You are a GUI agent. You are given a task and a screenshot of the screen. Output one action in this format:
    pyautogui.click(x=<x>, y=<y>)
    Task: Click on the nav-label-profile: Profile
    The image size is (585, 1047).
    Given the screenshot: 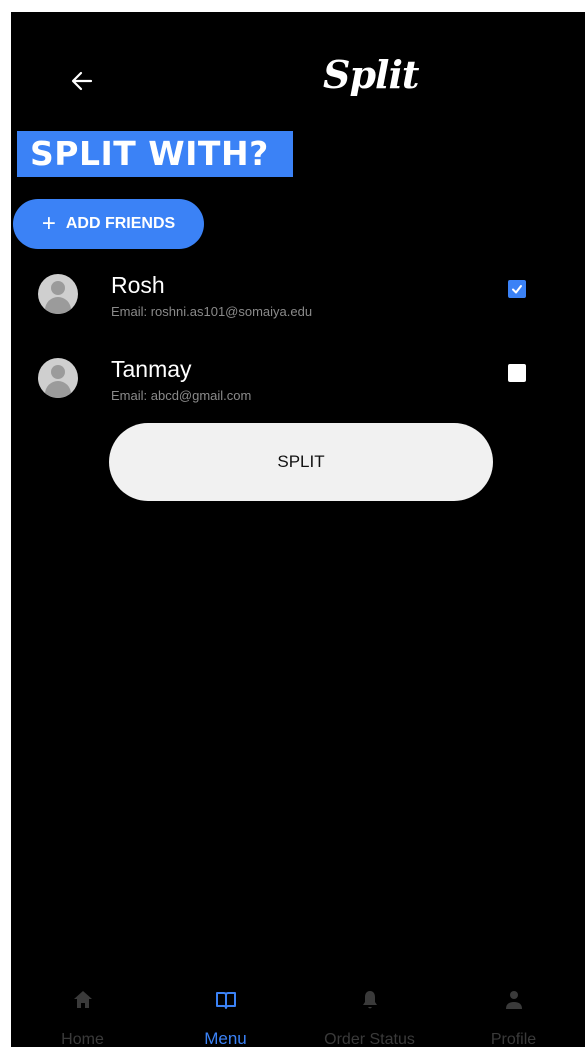 What is the action you would take?
    pyautogui.click(x=513, y=1039)
    